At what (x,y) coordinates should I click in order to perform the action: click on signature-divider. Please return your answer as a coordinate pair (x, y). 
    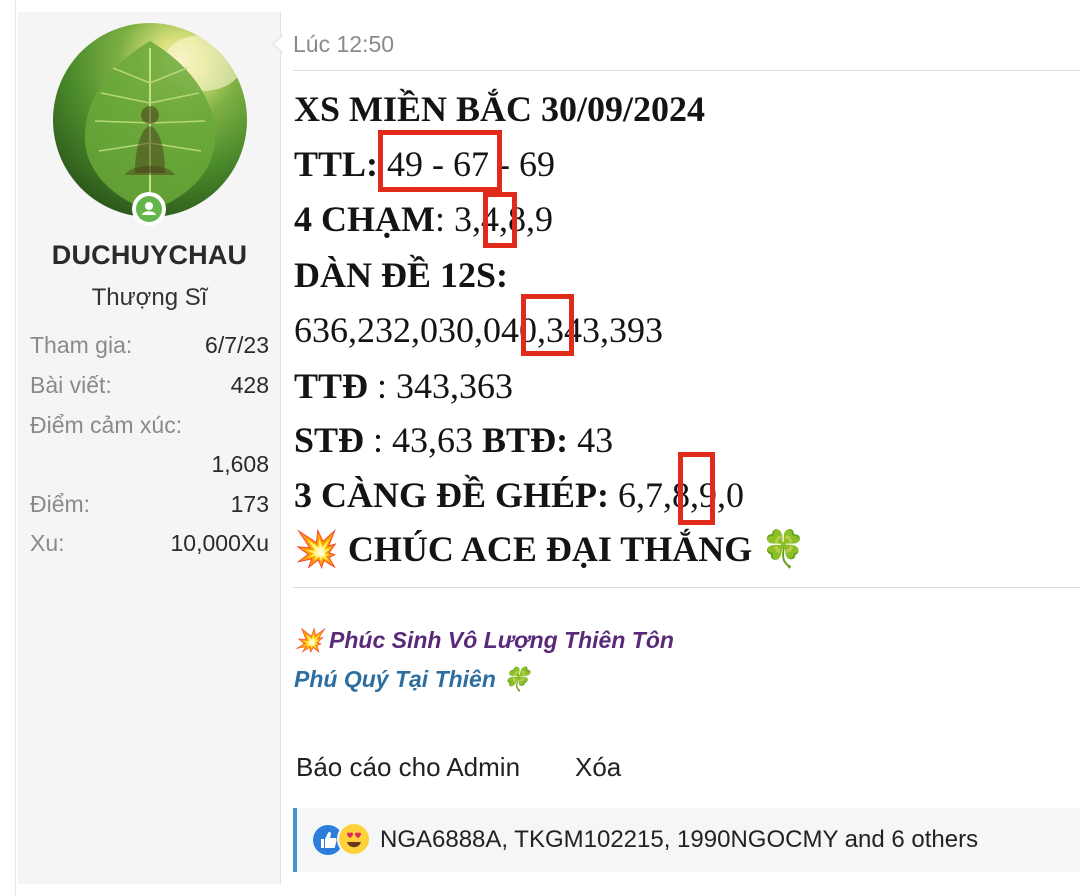
    Looking at the image, I should click on (686, 587).